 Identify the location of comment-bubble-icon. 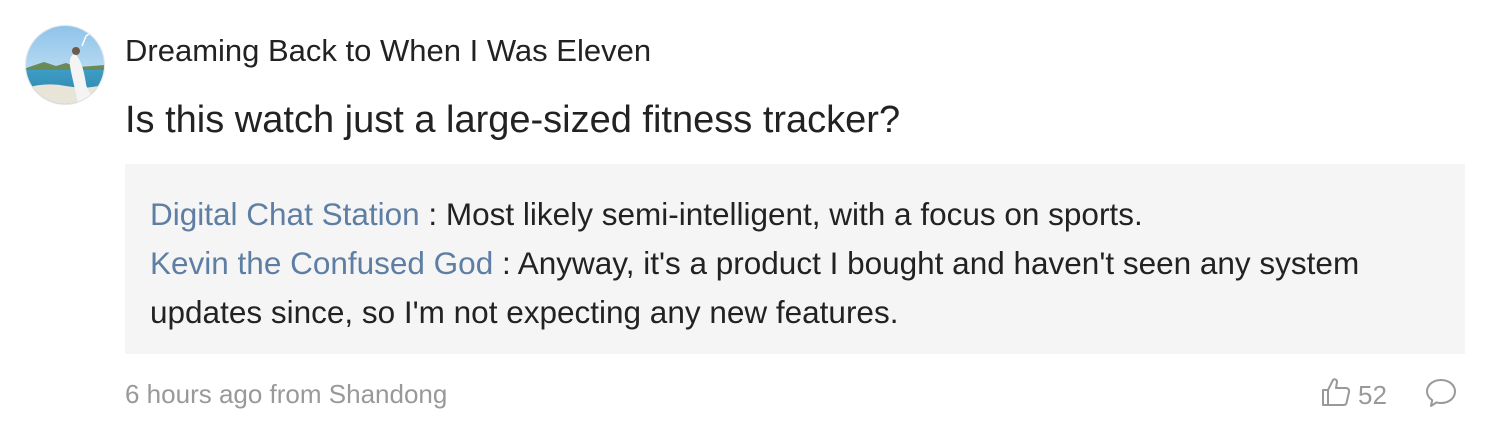
(1441, 393).